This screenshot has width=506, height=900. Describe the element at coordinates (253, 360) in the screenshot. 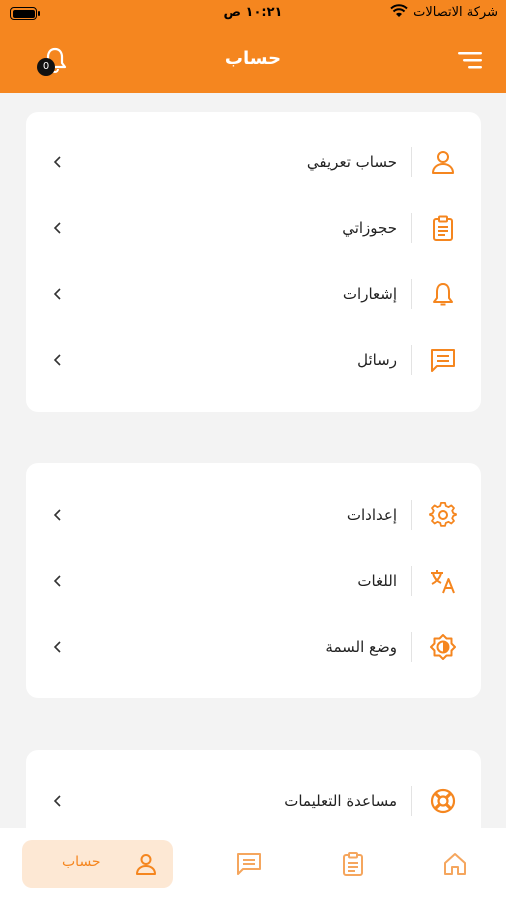

I see `menu-item-messages: رسائل` at that location.